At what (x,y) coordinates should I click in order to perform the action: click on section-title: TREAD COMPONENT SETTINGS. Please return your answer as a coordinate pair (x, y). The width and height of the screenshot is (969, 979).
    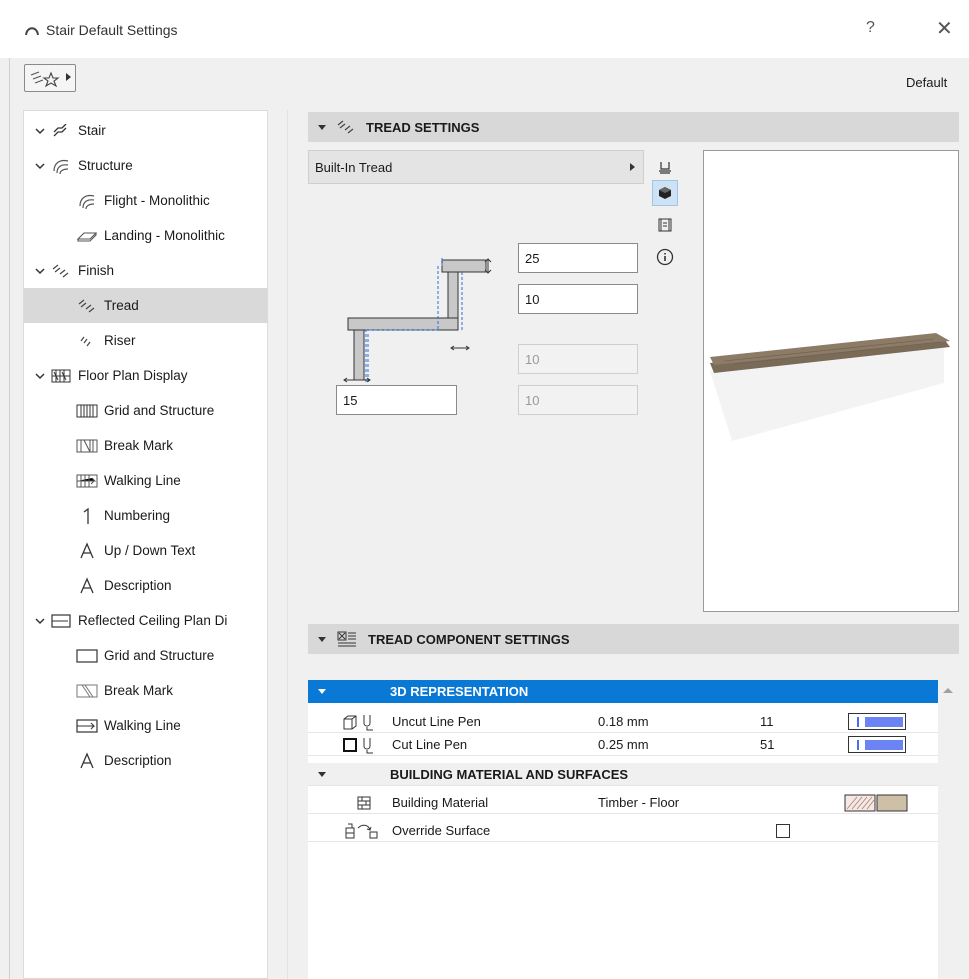
    Looking at the image, I should click on (469, 639).